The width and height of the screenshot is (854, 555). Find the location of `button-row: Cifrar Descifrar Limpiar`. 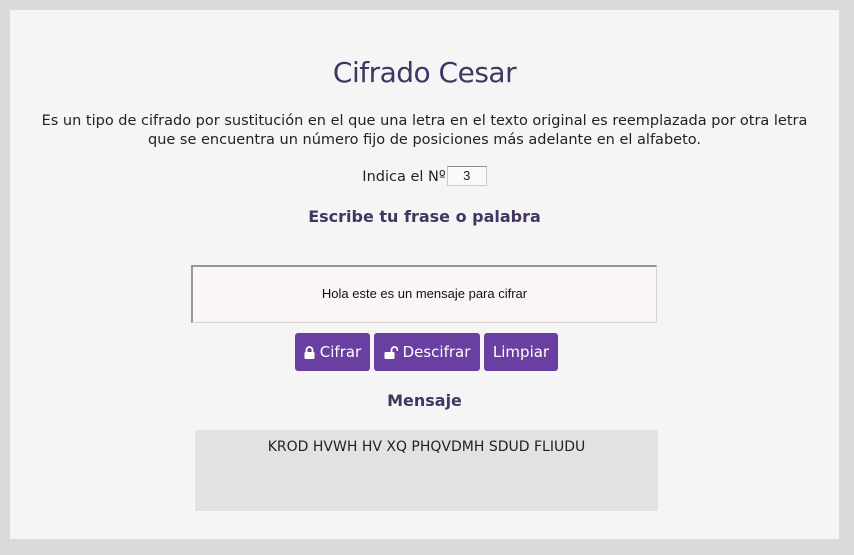

button-row: Cifrar Descifrar Limpiar is located at coordinates (426, 352).